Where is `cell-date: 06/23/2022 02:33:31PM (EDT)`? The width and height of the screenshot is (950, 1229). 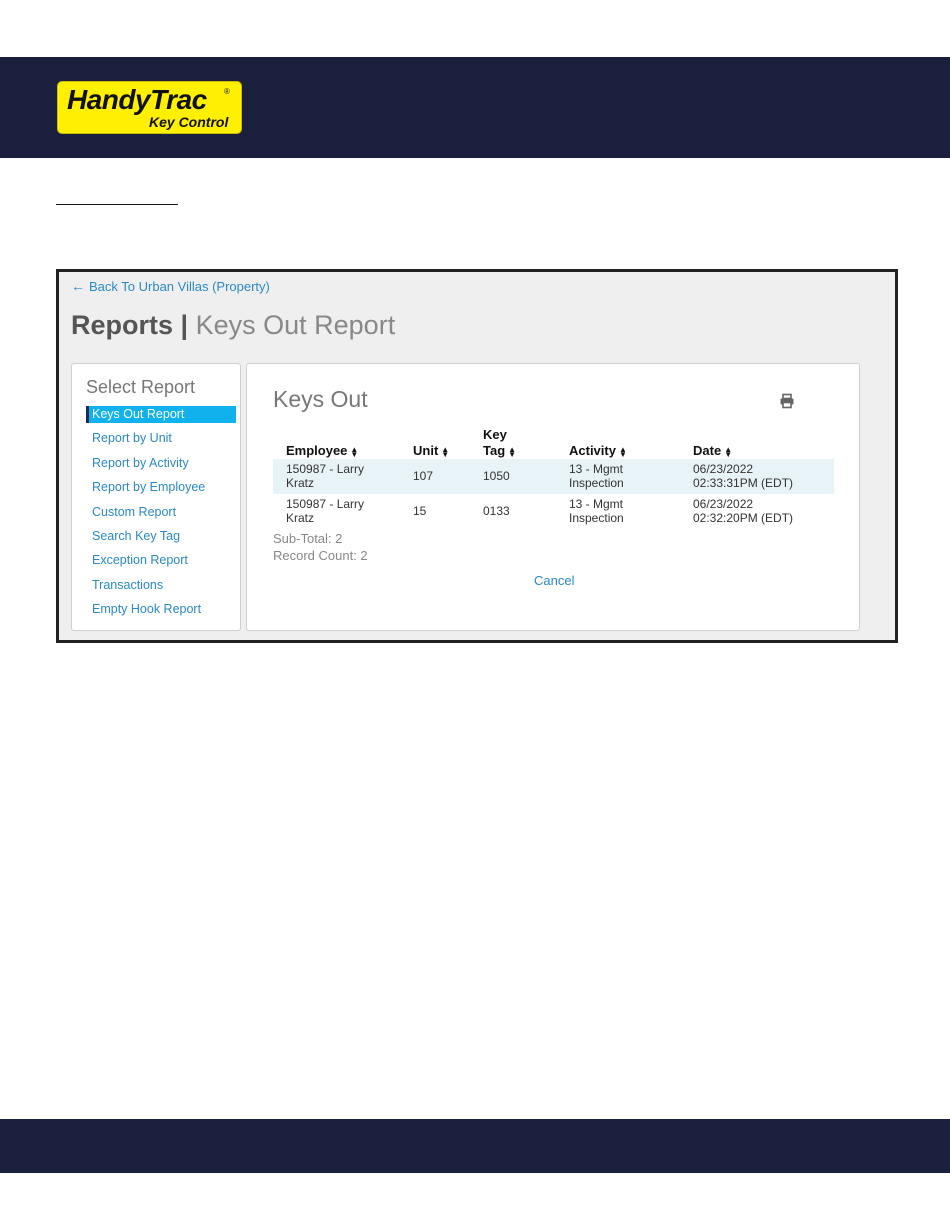
cell-date: 06/23/2022 02:33:31PM (EDT) is located at coordinates (743, 476).